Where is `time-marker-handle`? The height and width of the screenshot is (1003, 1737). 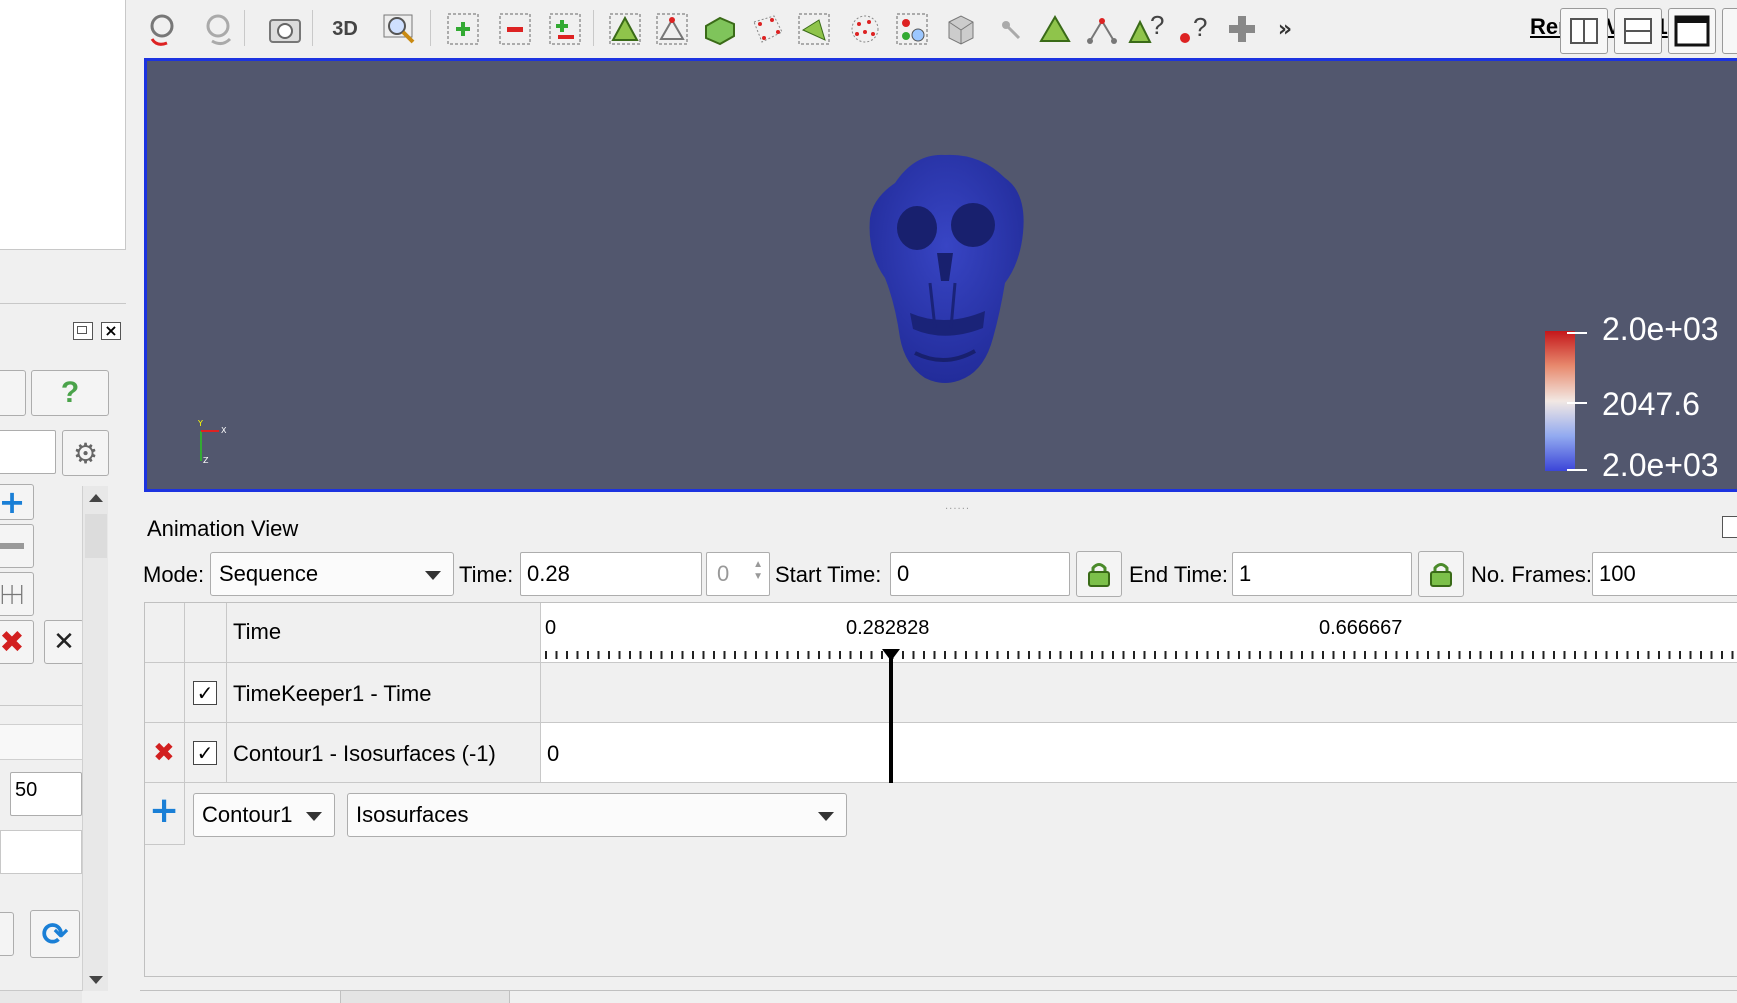
time-marker-handle is located at coordinates (891, 655).